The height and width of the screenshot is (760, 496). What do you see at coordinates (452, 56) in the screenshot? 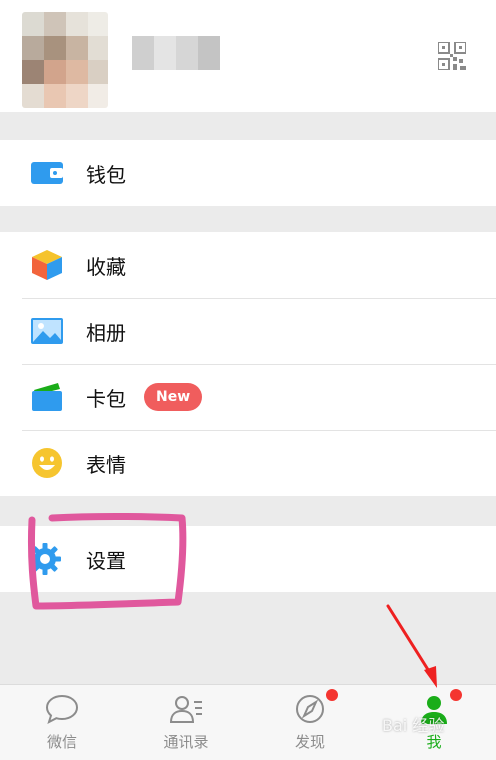
I see `qr-code-icon` at bounding box center [452, 56].